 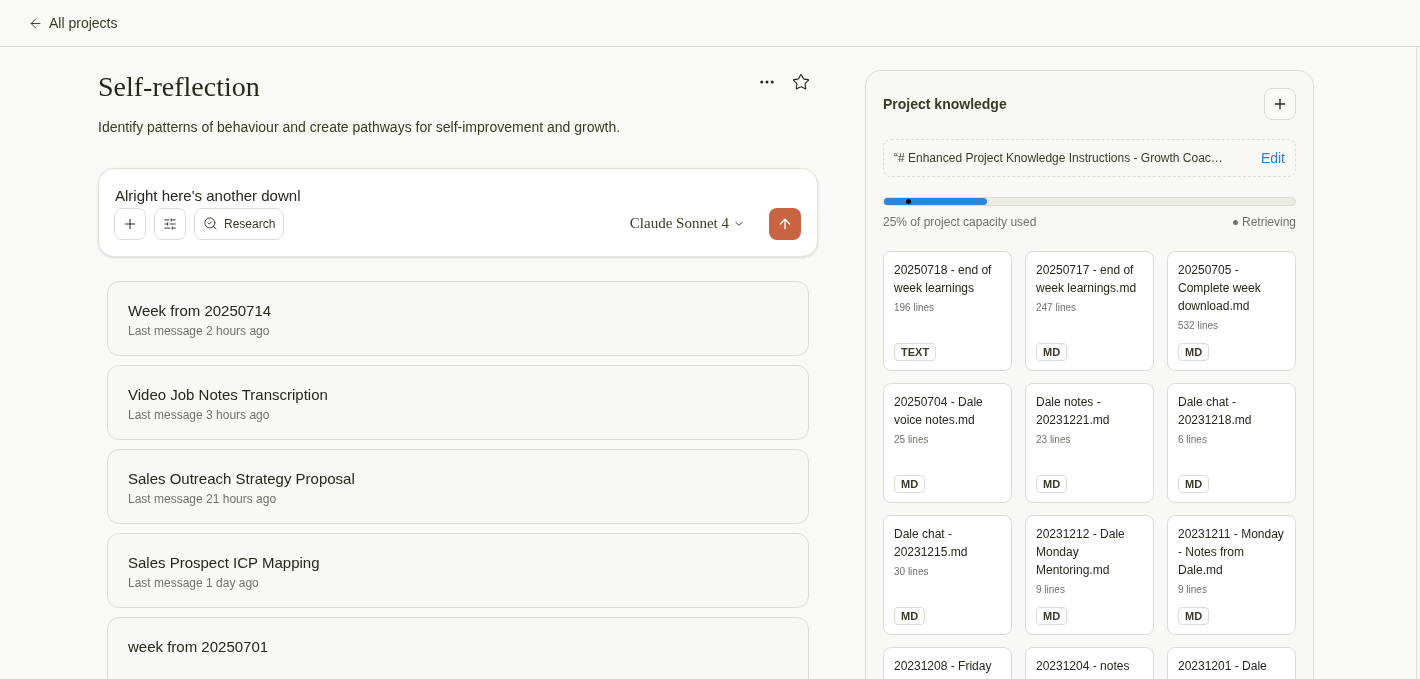 I want to click on chat-timestamp: Last message 21 hours ago, so click(x=203, y=499).